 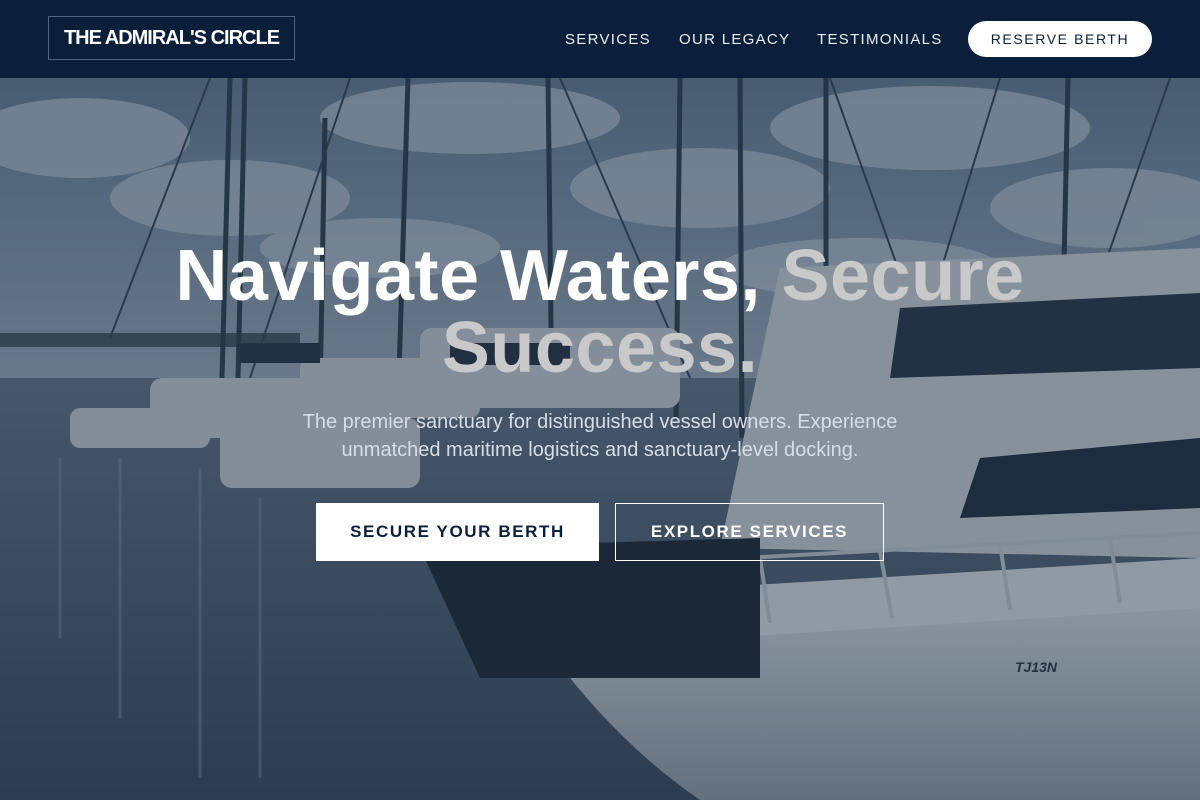 I want to click on reserve-berth-button: RESERVE BERTH, so click(x=1060, y=39).